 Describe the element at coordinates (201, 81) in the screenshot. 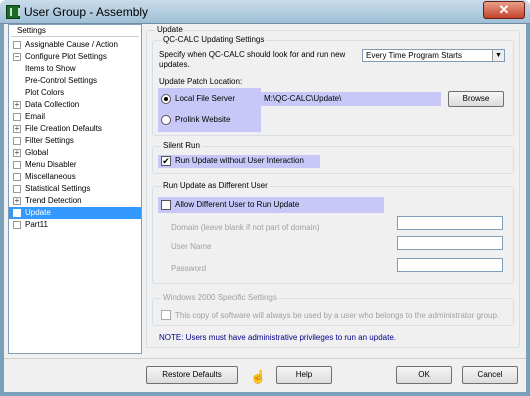

I see `patch-location-label: Update Patch Location:` at that location.